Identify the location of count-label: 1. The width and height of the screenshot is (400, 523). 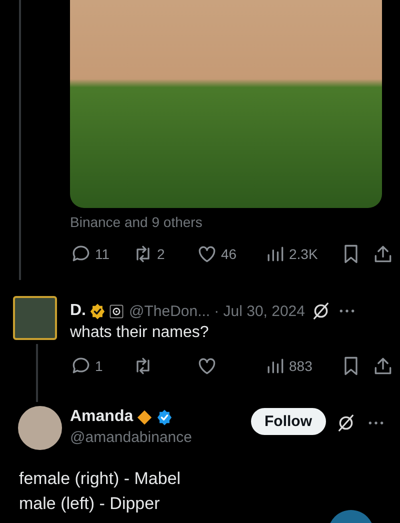
(99, 366).